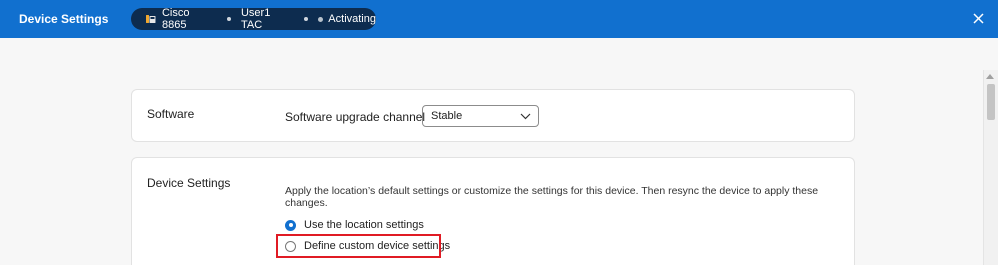 This screenshot has width=998, height=265. I want to click on upgrade-channel-value: Stable, so click(447, 116).